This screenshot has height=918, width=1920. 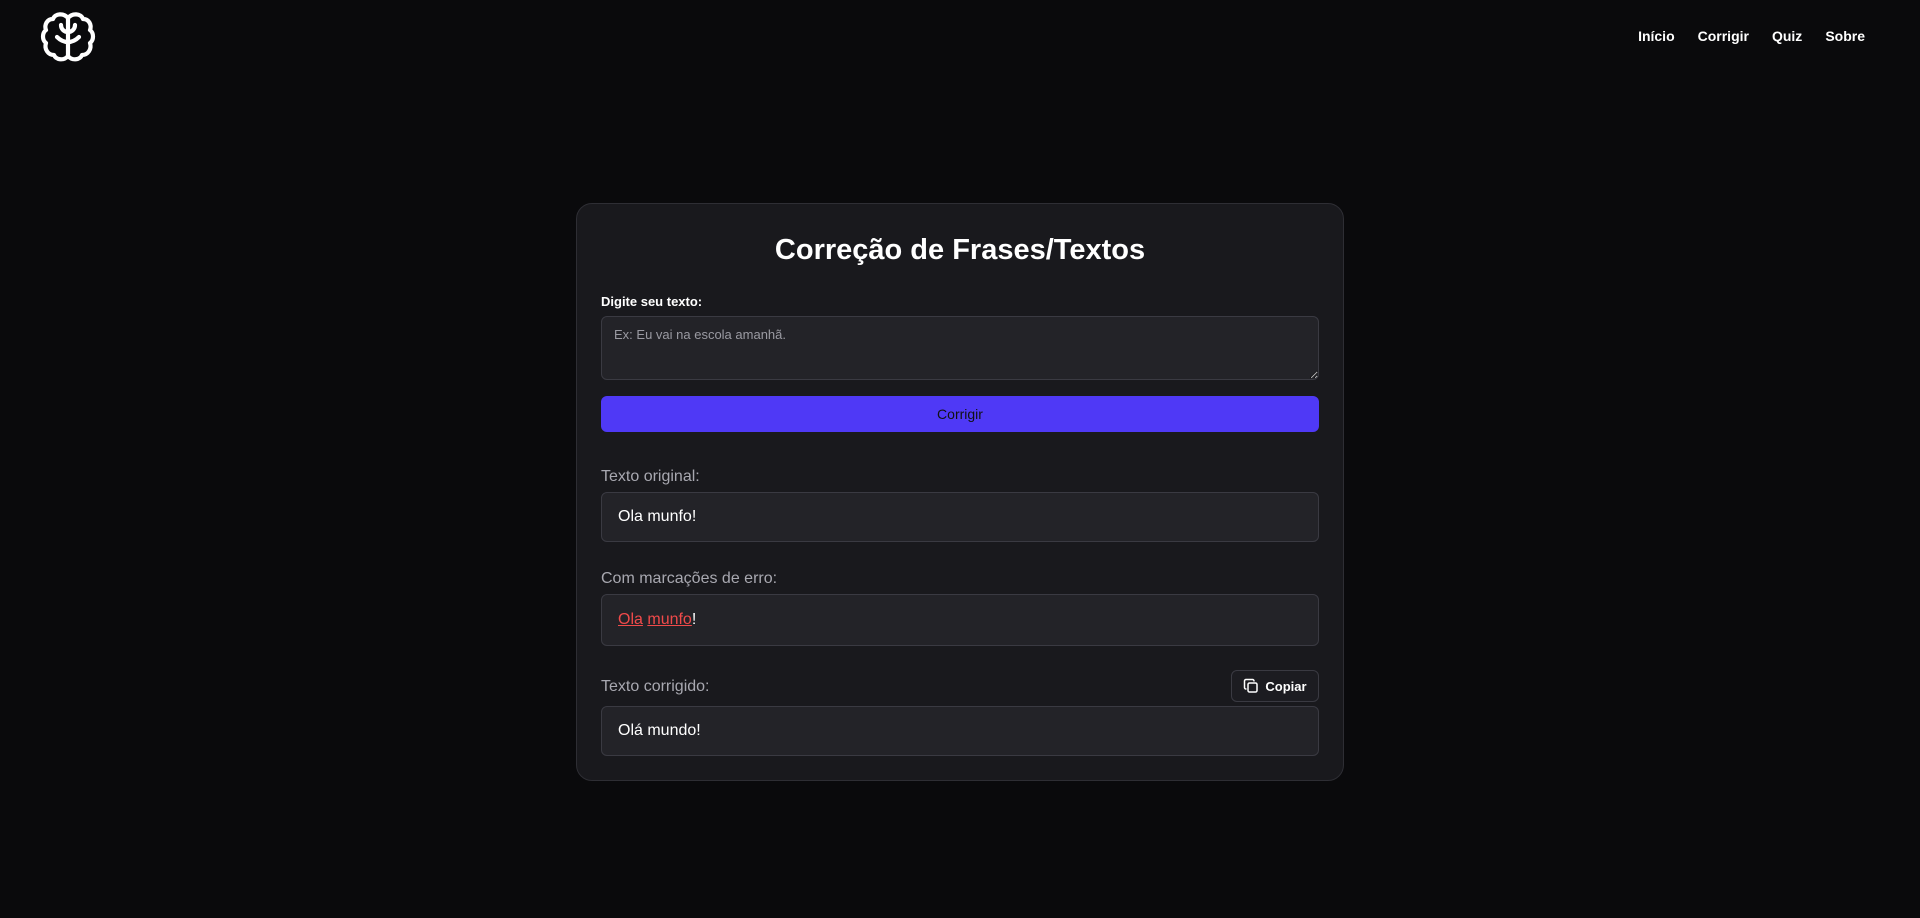 I want to click on corrected-text-label: Texto corrigido:, so click(x=655, y=686).